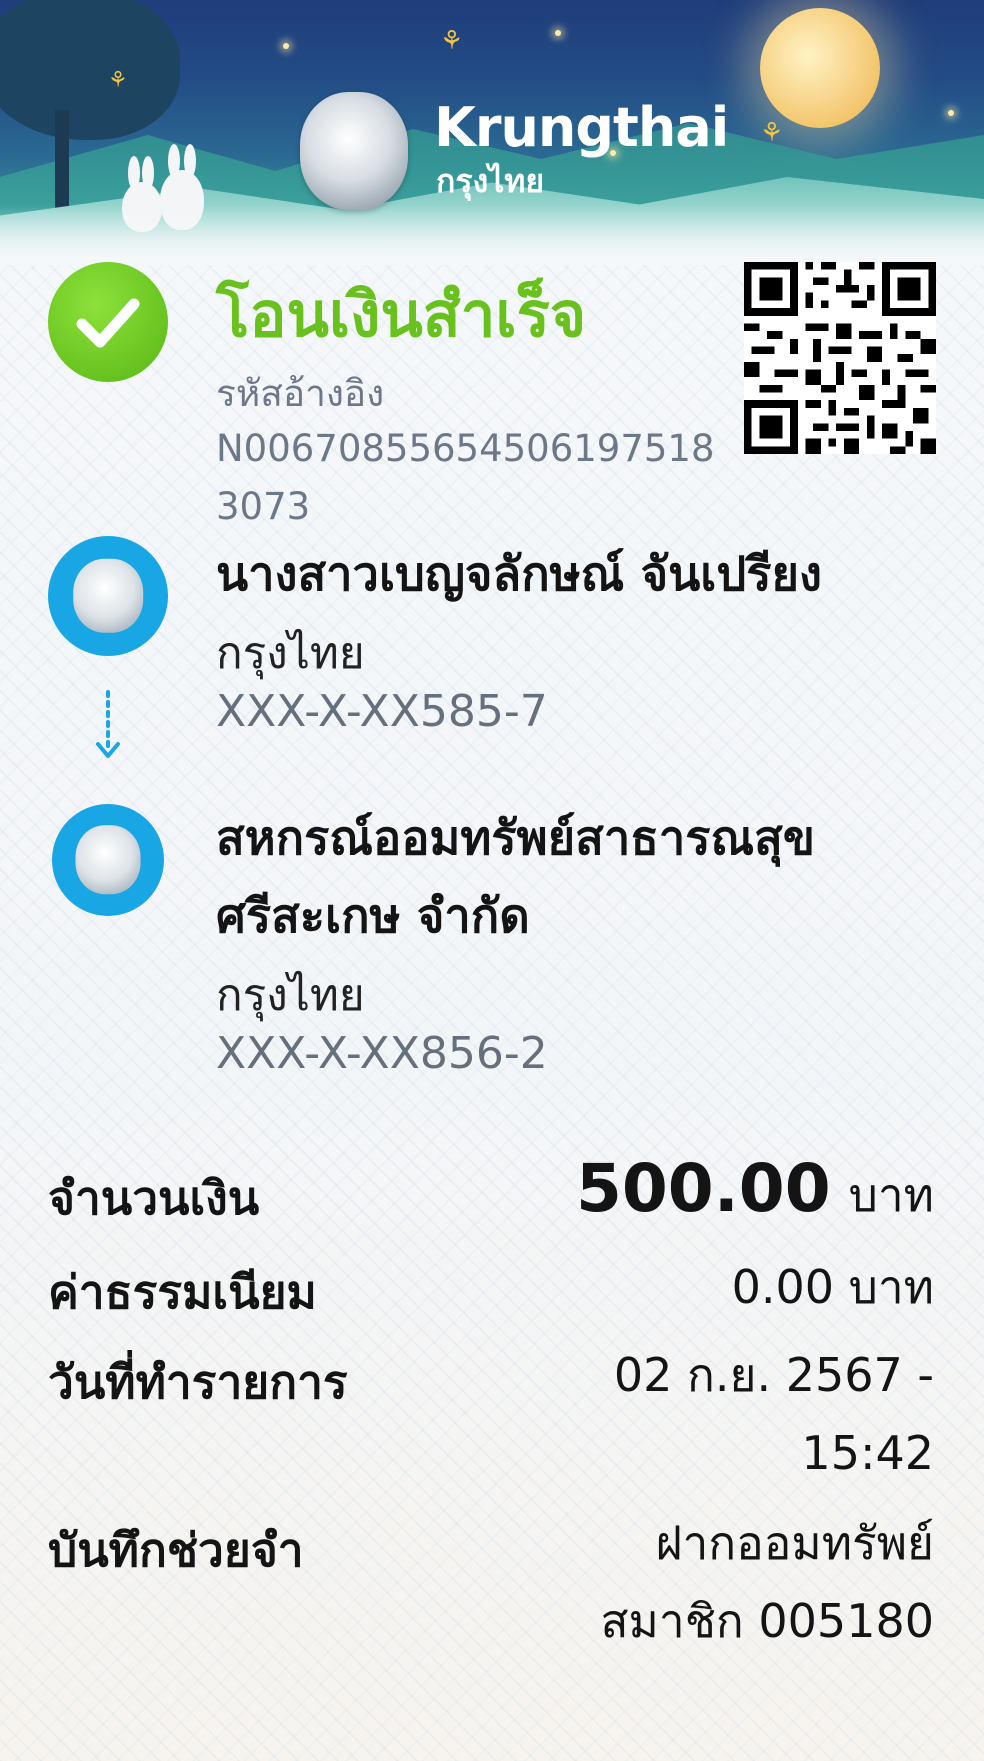 The width and height of the screenshot is (984, 1761). What do you see at coordinates (767, 1582) in the screenshot?
I see `memo-value: ฝากออมทรัพย์ สมาชิก 005180` at bounding box center [767, 1582].